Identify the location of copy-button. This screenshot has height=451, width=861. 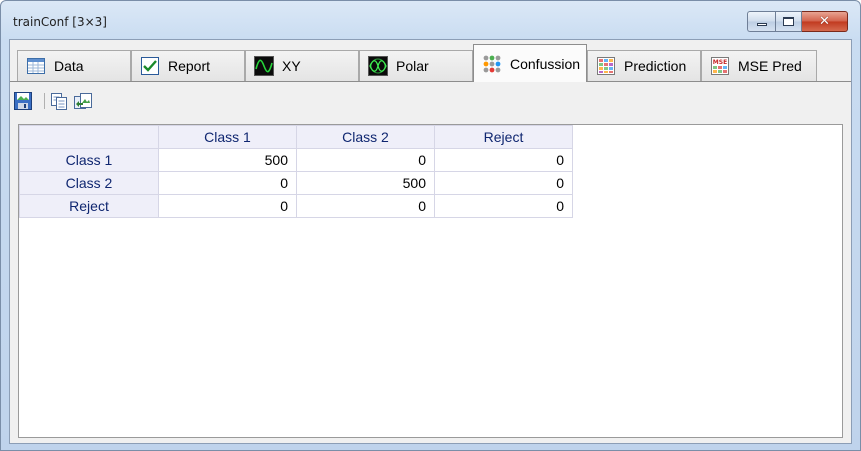
(59, 101).